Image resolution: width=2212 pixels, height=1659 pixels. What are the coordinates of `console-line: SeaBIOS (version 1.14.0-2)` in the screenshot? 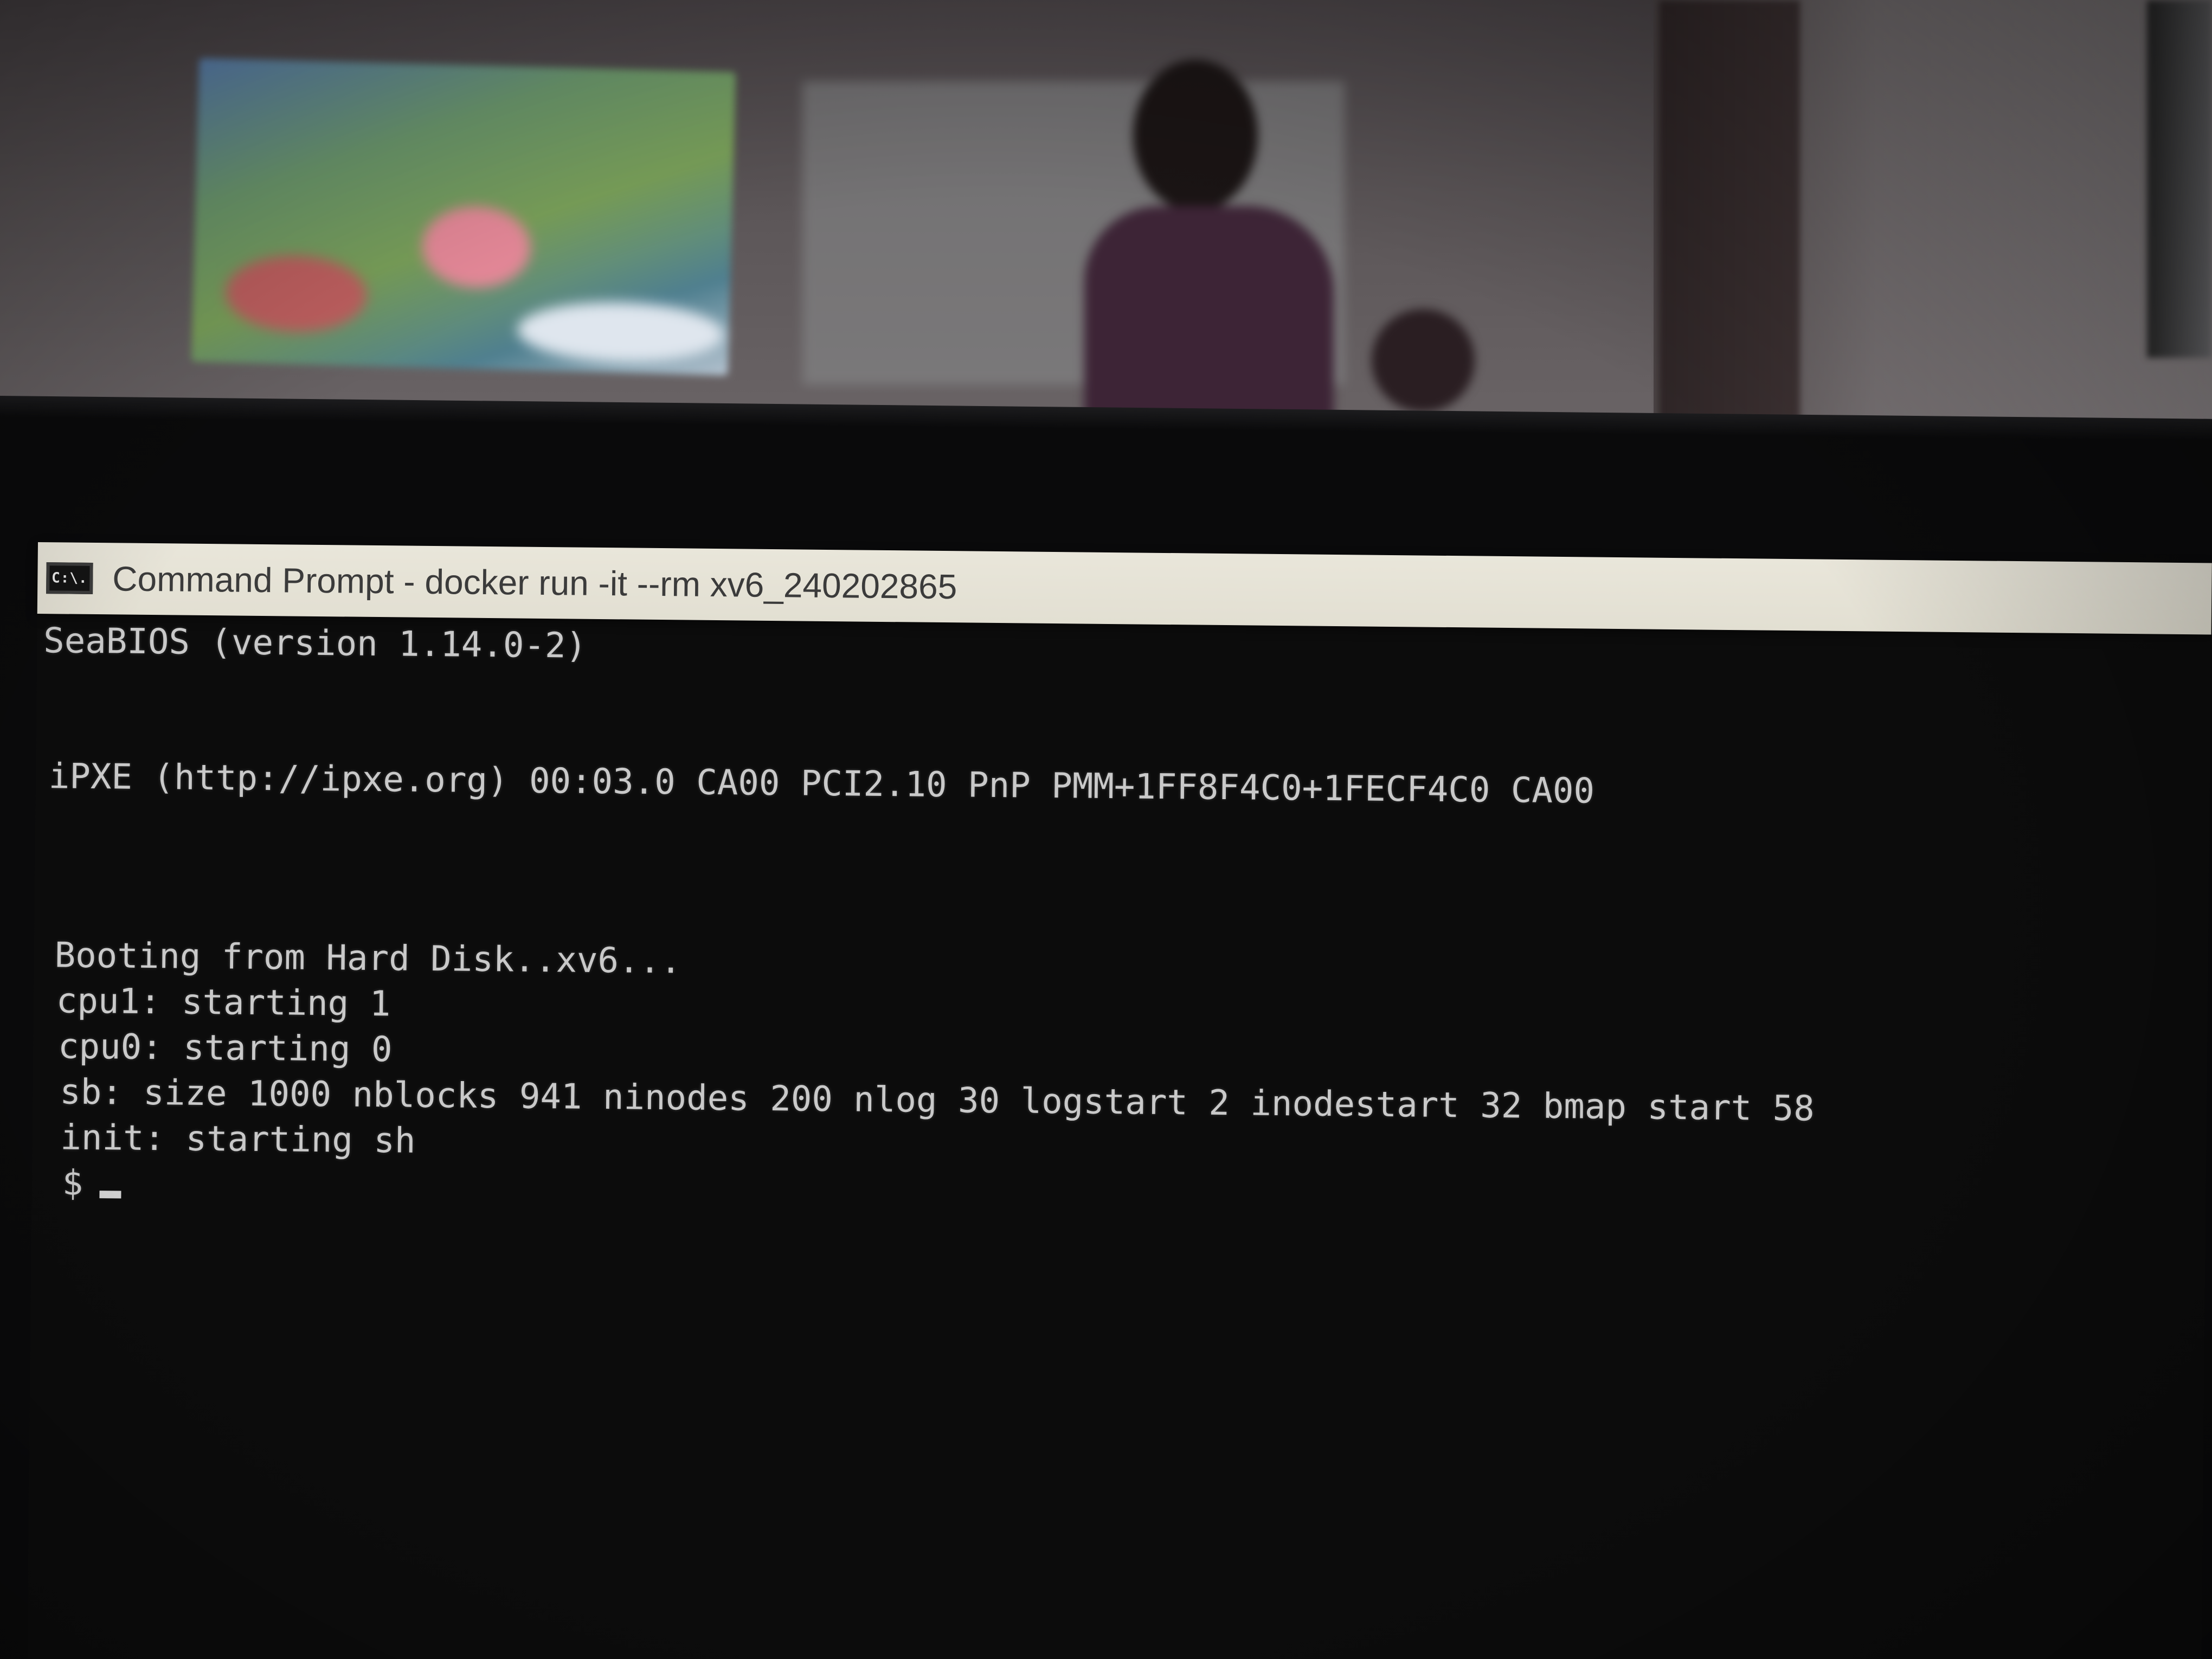 It's located at (315, 643).